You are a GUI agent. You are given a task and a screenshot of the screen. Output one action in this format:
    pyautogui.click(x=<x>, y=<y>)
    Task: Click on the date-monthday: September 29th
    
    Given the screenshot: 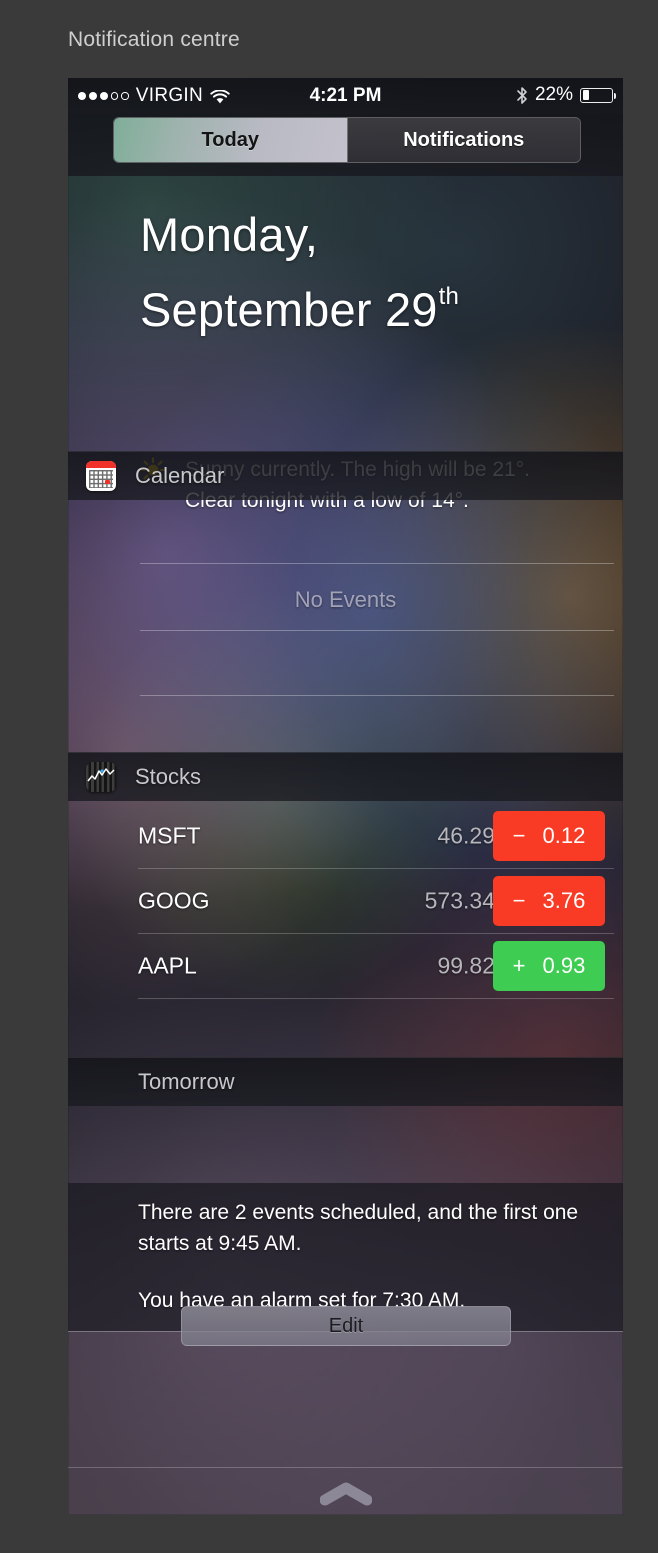 What is the action you would take?
    pyautogui.click(x=300, y=309)
    